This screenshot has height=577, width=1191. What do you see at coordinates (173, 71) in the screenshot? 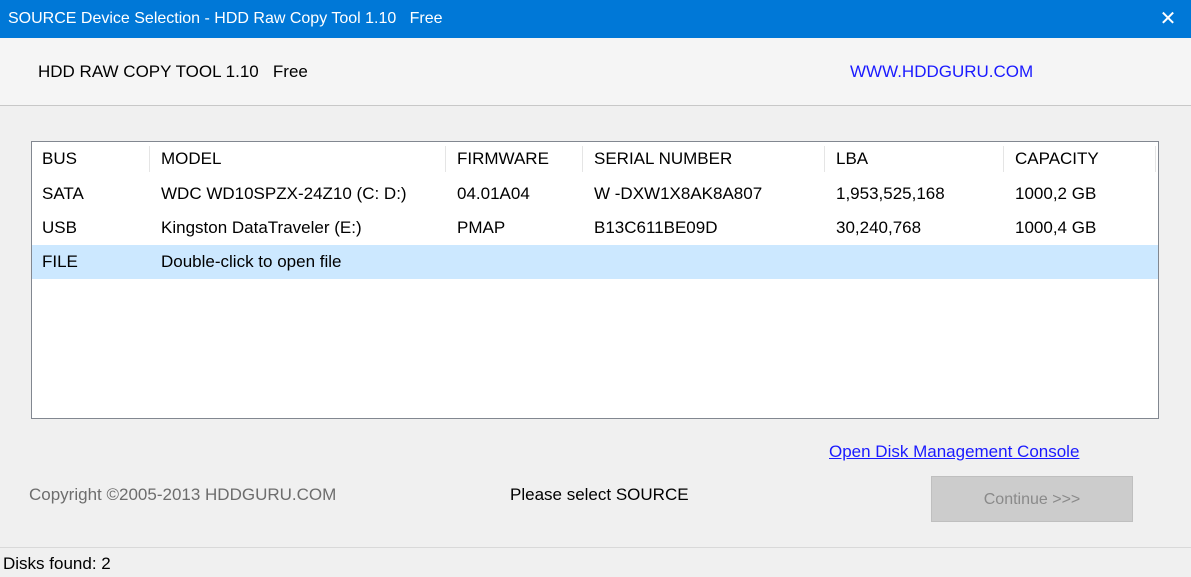
I see `app-name-label: HDD RAW COPY TOOL 1.10 Free` at bounding box center [173, 71].